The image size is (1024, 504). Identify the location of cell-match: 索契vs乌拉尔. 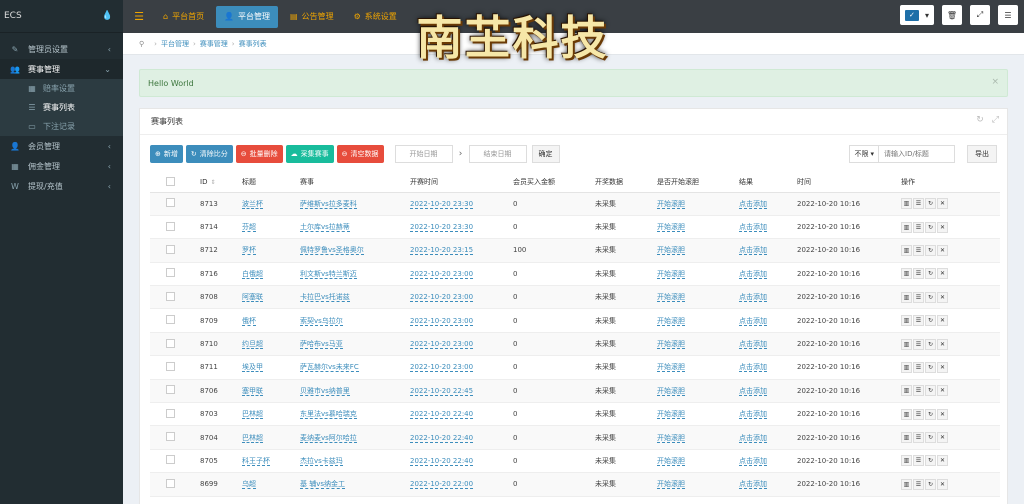
(321, 321).